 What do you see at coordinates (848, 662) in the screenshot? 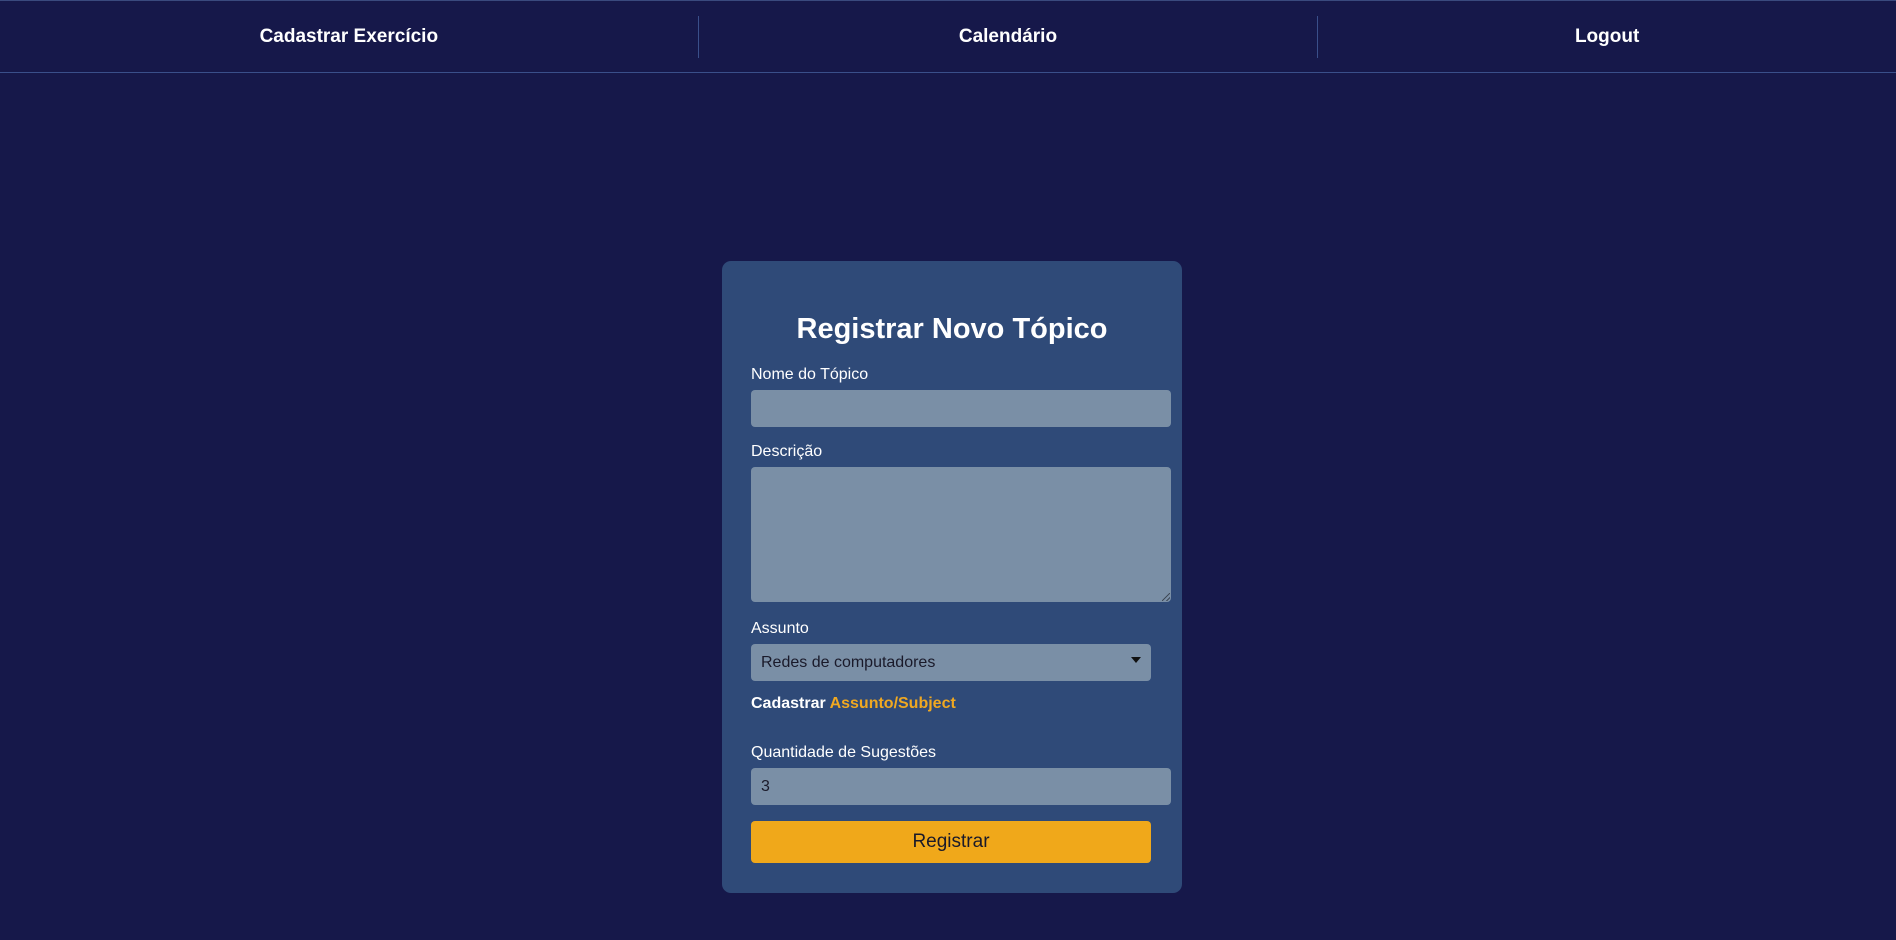
I see `subject-selected-value: Redes de computadores` at bounding box center [848, 662].